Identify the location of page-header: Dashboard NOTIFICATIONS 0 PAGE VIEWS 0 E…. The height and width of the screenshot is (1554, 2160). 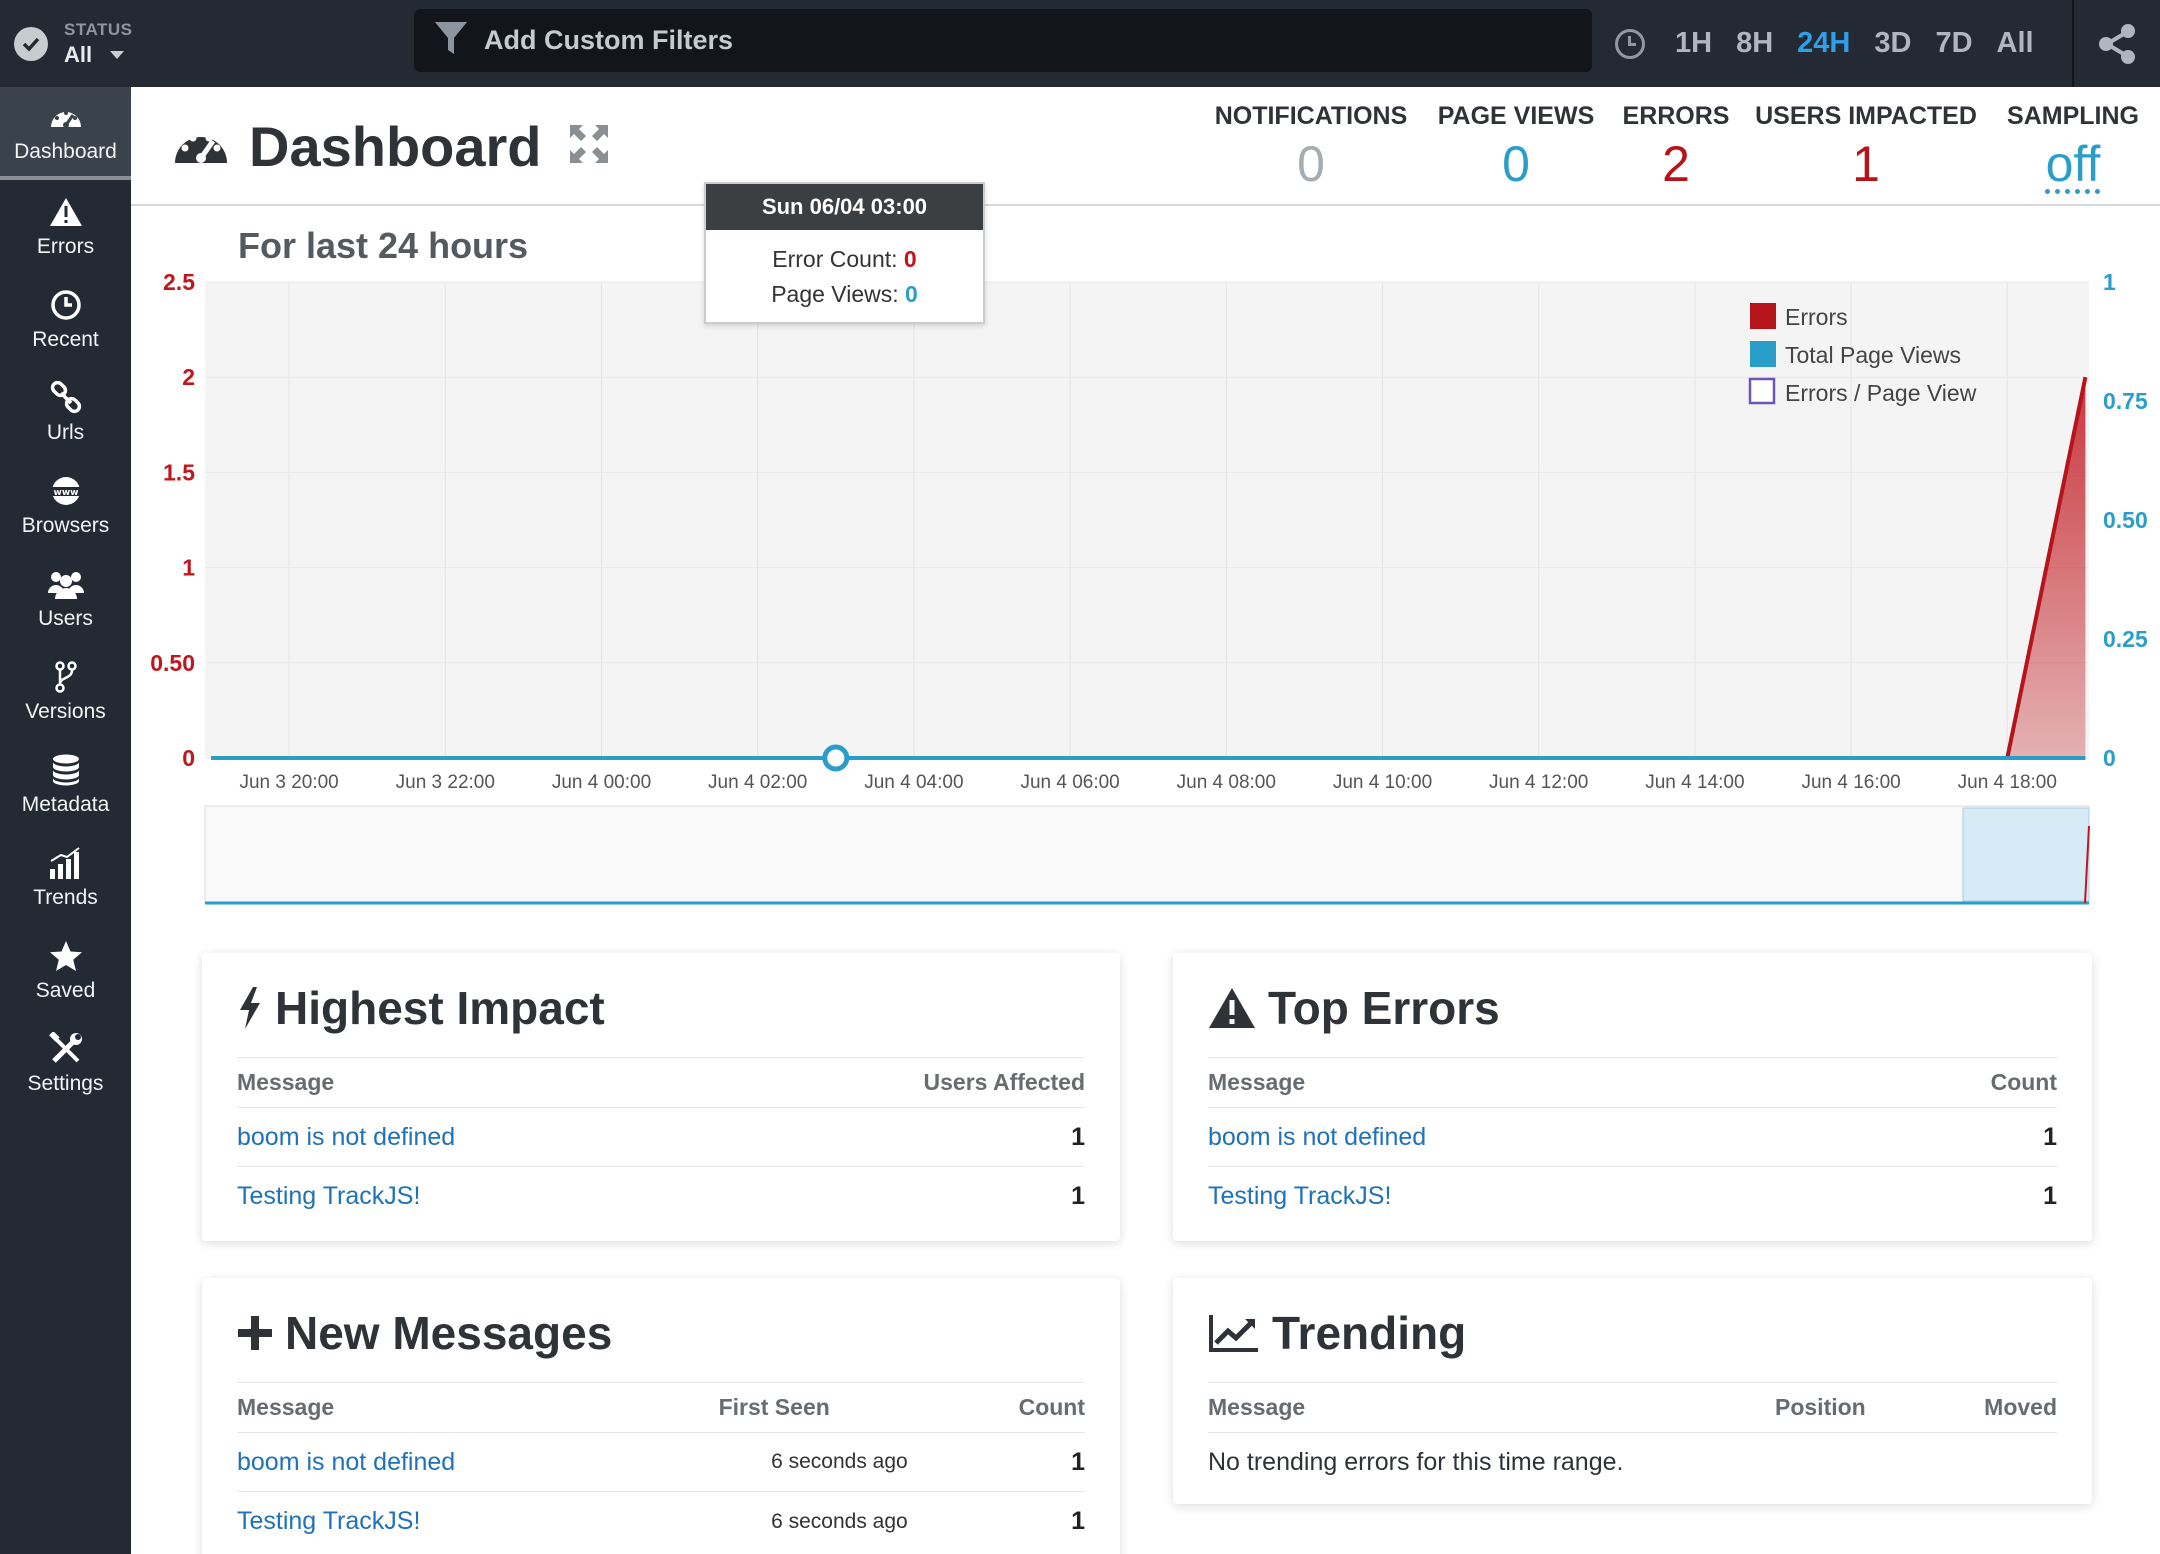
(1145, 146).